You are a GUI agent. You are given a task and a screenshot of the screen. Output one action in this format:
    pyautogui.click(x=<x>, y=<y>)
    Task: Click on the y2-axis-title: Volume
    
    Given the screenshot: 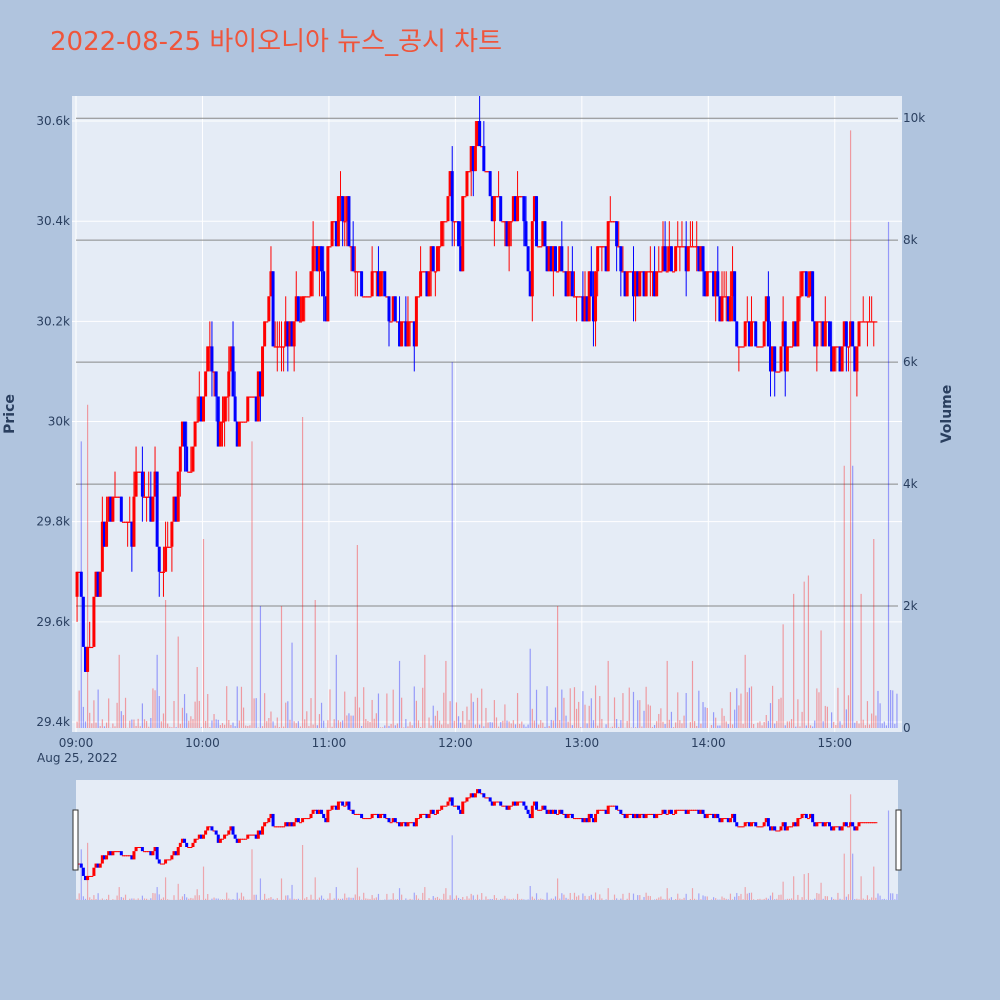 What is the action you would take?
    pyautogui.click(x=947, y=414)
    